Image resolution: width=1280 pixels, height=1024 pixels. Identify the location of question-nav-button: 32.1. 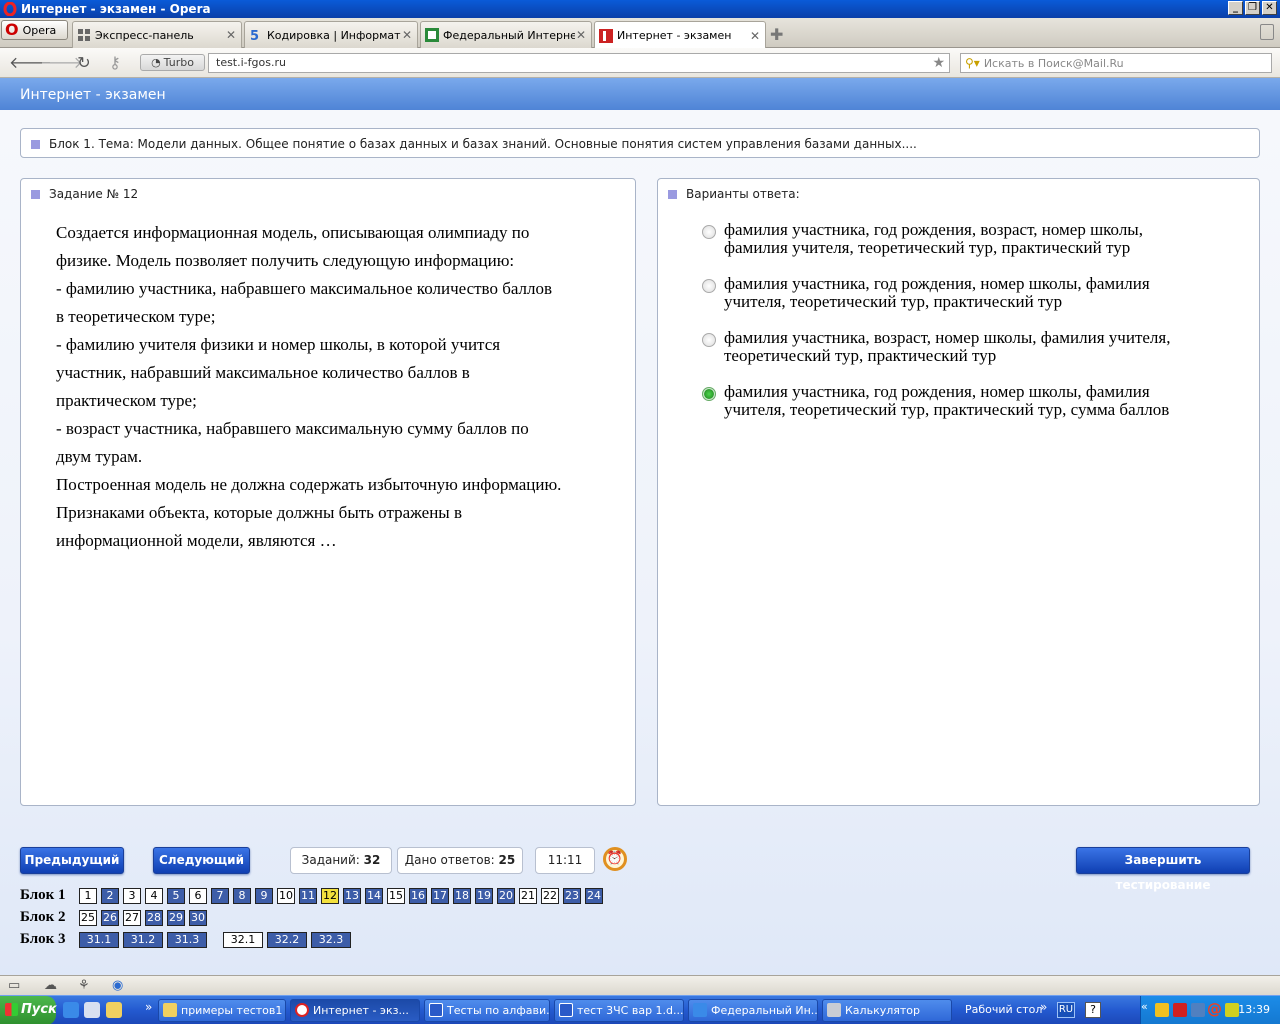
(243, 940).